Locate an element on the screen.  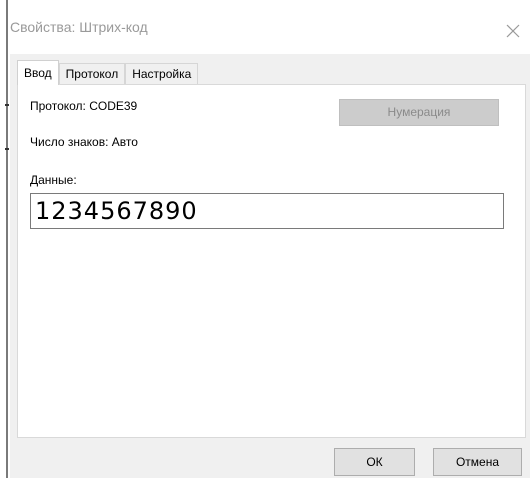
close-button is located at coordinates (513, 31).